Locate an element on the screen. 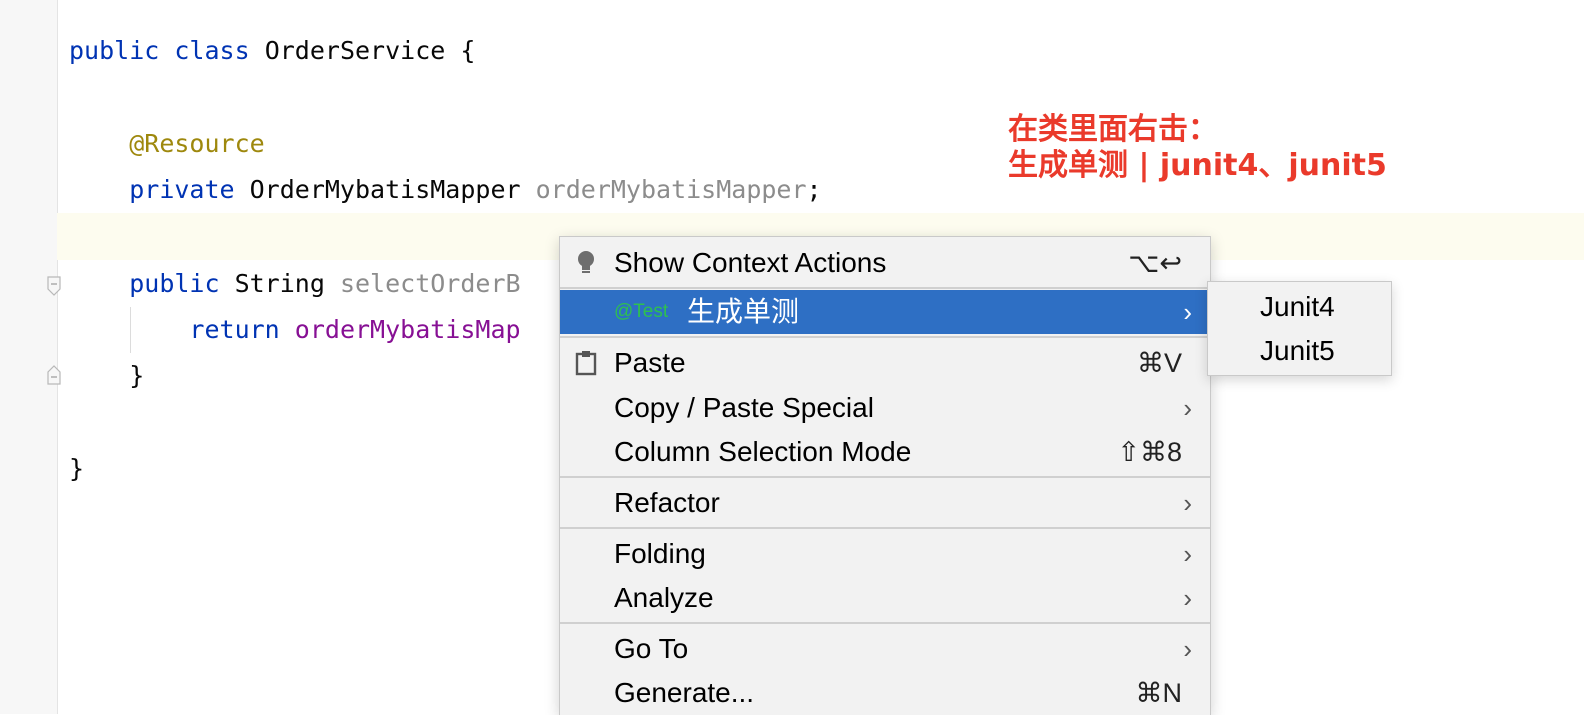 Image resolution: width=1584 pixels, height=715 pixels. code-token: orderMybatisMap is located at coordinates (407, 329).